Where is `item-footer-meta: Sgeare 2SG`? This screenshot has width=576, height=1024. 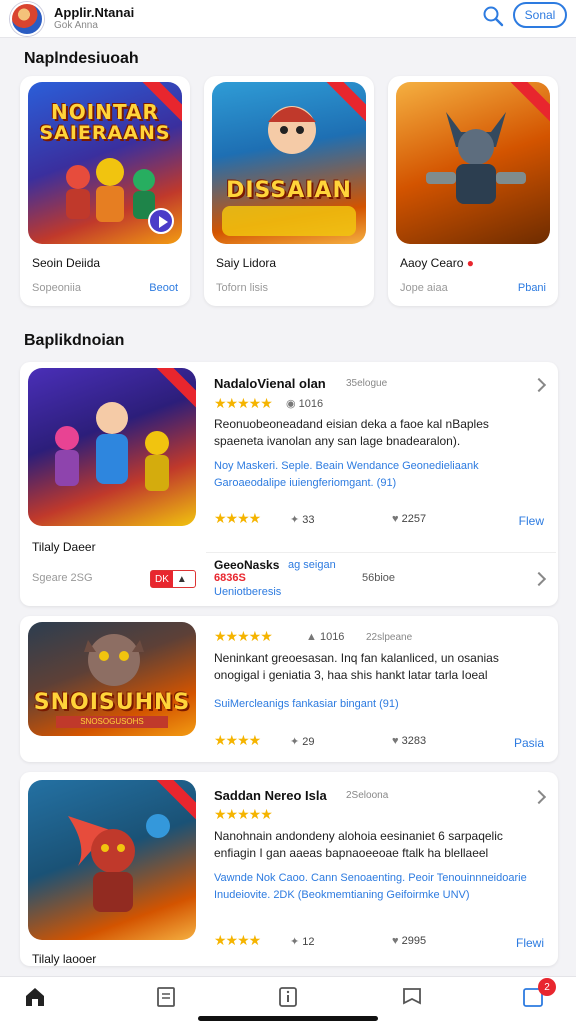
item-footer-meta: Sgeare 2SG is located at coordinates (62, 578).